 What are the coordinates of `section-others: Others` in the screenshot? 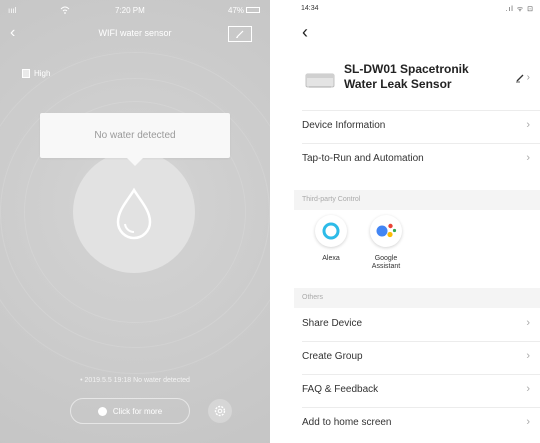 It's located at (417, 298).